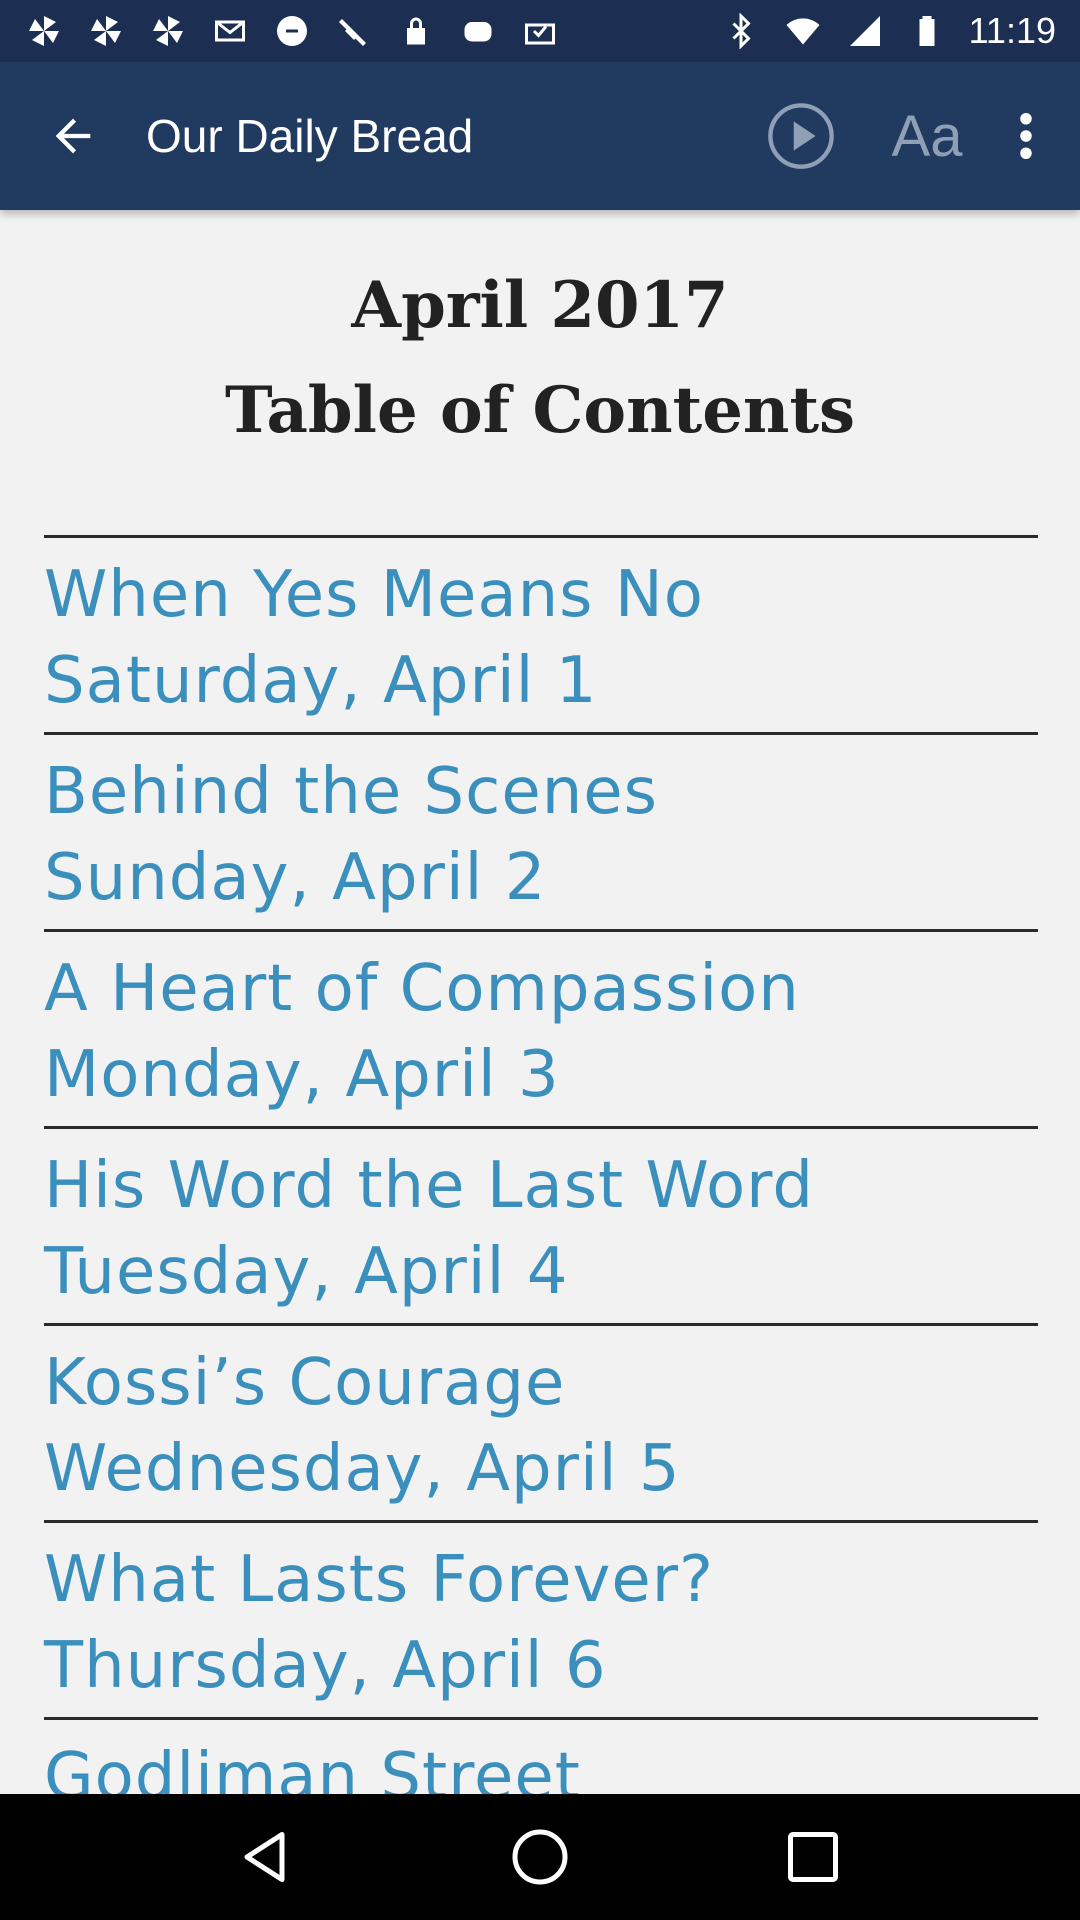 Image resolution: width=1080 pixels, height=1920 pixels. I want to click on entry-date-link: Monday, April 3, so click(541, 1075).